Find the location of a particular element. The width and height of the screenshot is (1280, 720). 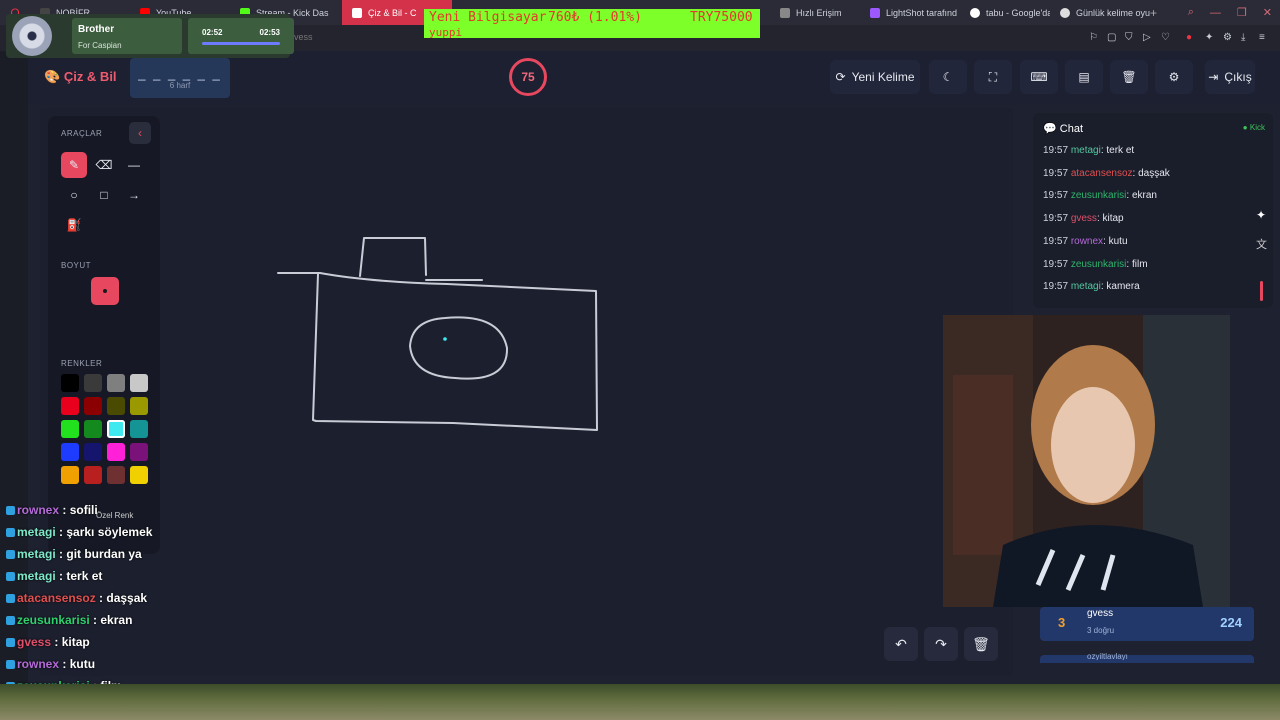

leaderboard-row: ozyiltlavlayı is located at coordinates (1147, 657).